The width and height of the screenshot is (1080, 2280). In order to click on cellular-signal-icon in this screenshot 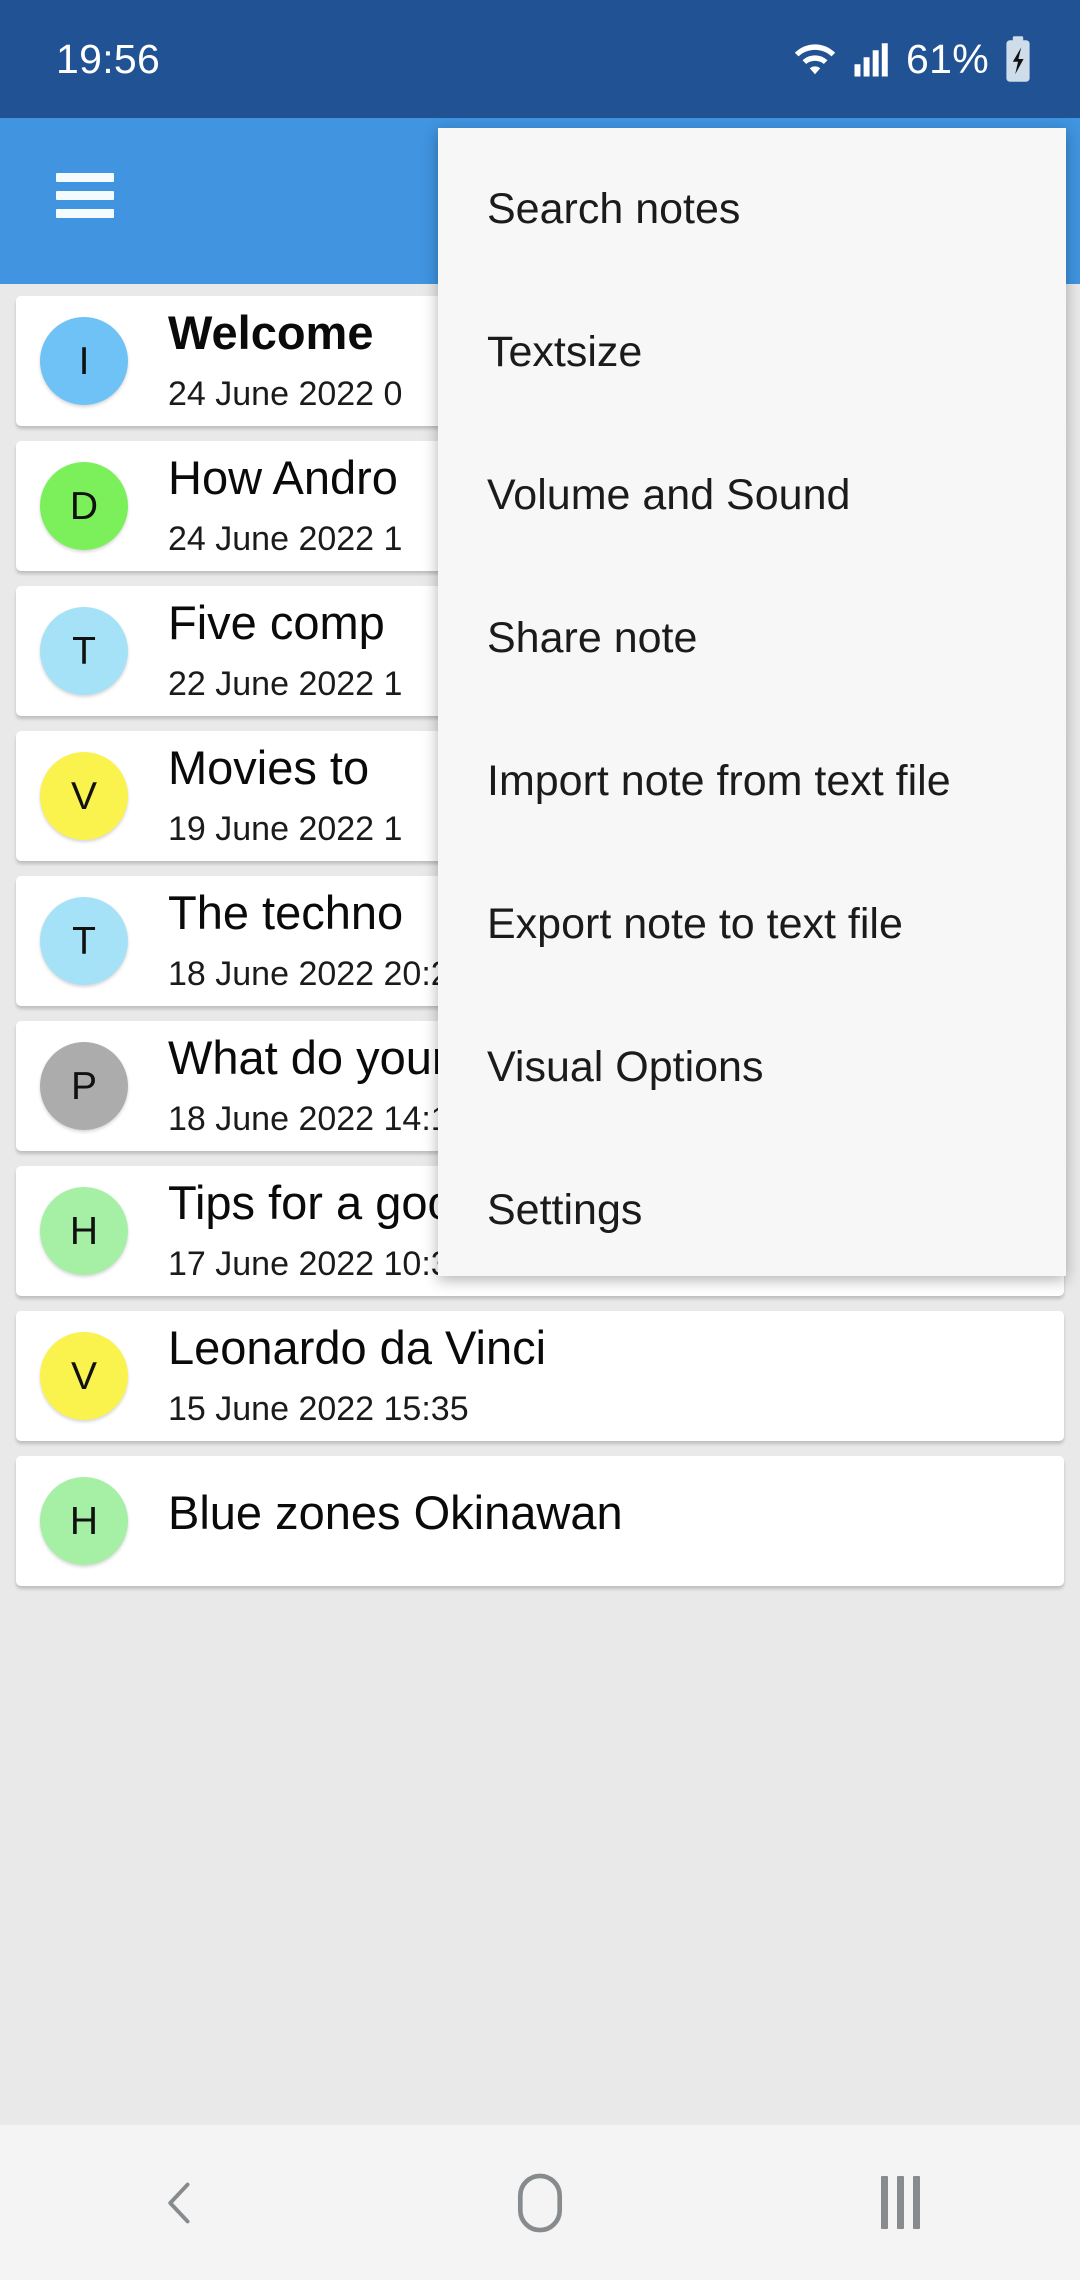, I will do `click(871, 60)`.